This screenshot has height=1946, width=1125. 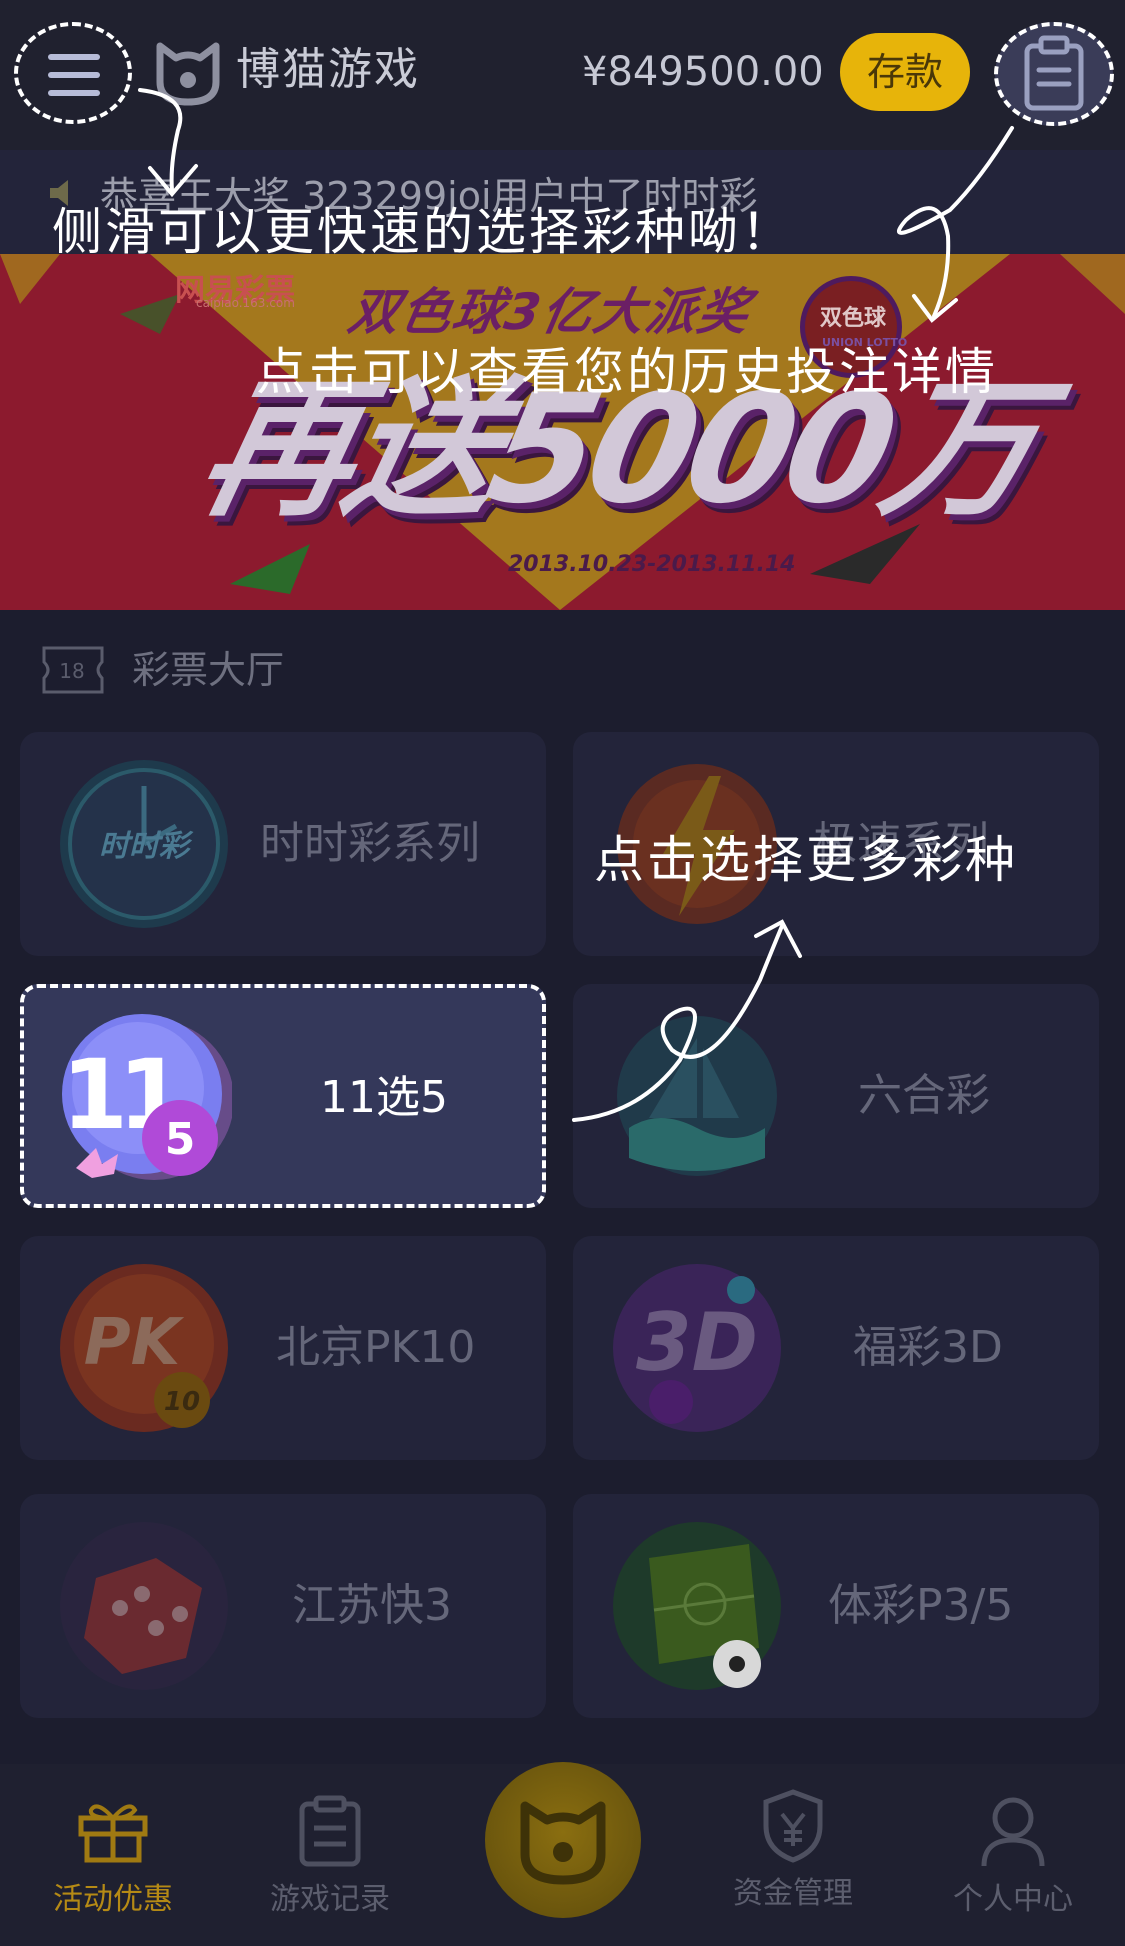 I want to click on banner-domain: caipiao.163.com, so click(x=245, y=303).